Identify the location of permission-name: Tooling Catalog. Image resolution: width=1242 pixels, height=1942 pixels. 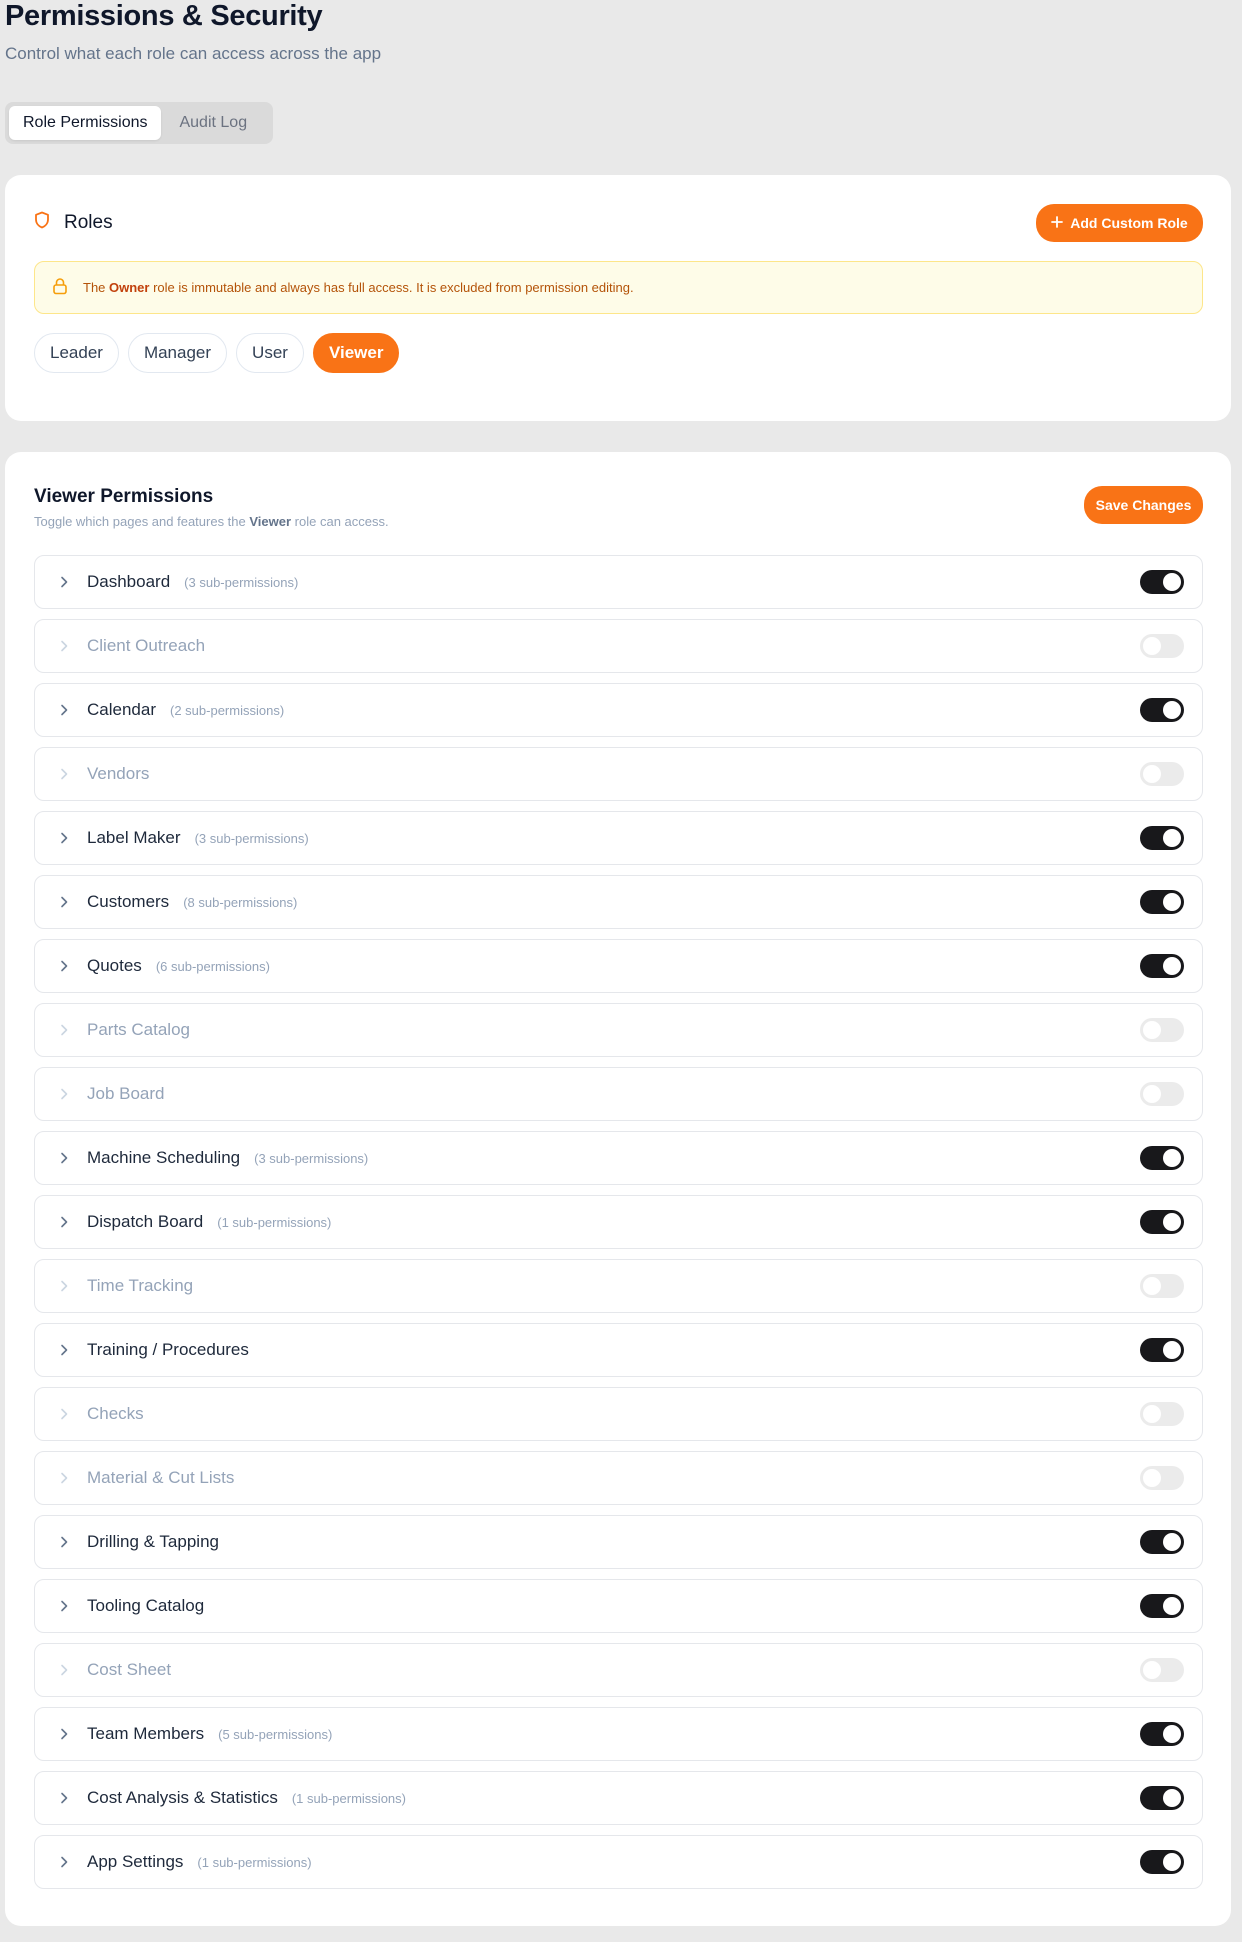
(146, 1605).